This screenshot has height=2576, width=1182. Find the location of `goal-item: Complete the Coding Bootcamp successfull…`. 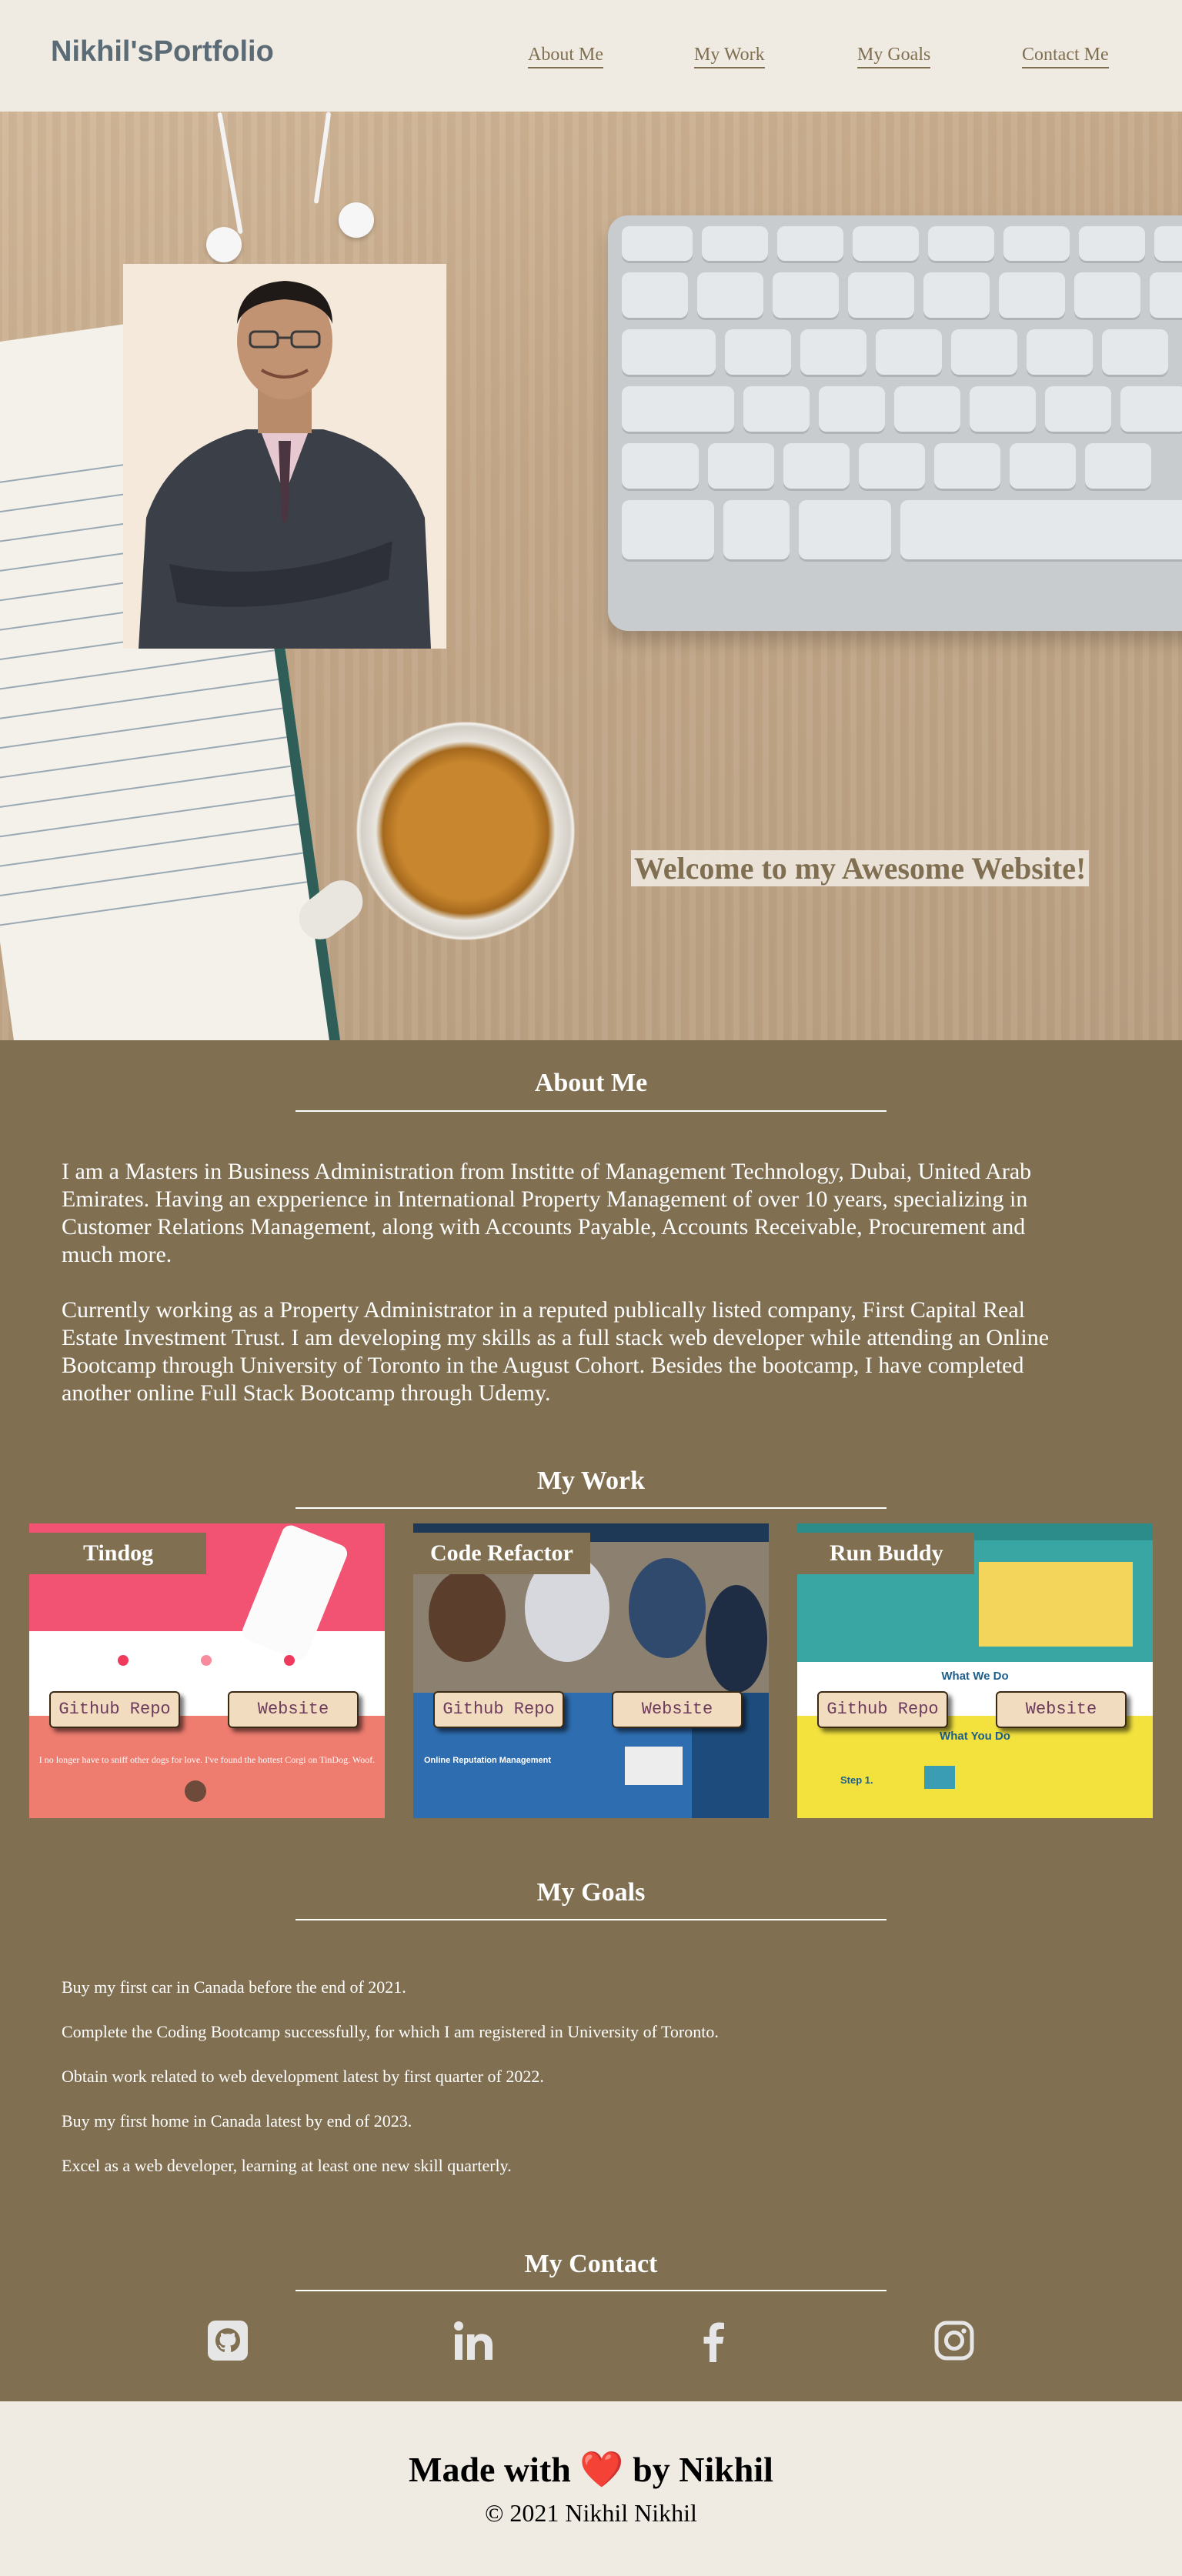

goal-item: Complete the Coding Bootcamp successfull… is located at coordinates (390, 2032).